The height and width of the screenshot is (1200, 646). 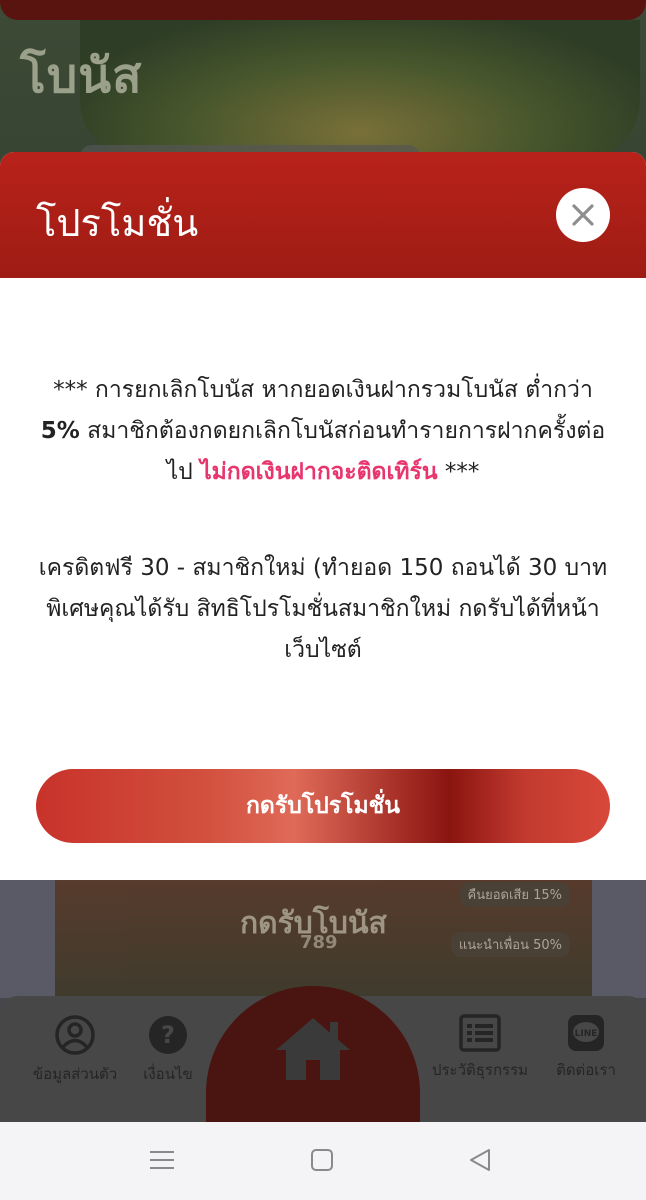 I want to click on nav-item-profile: ข้อมูลส่วนตัว, so click(x=75, y=1050).